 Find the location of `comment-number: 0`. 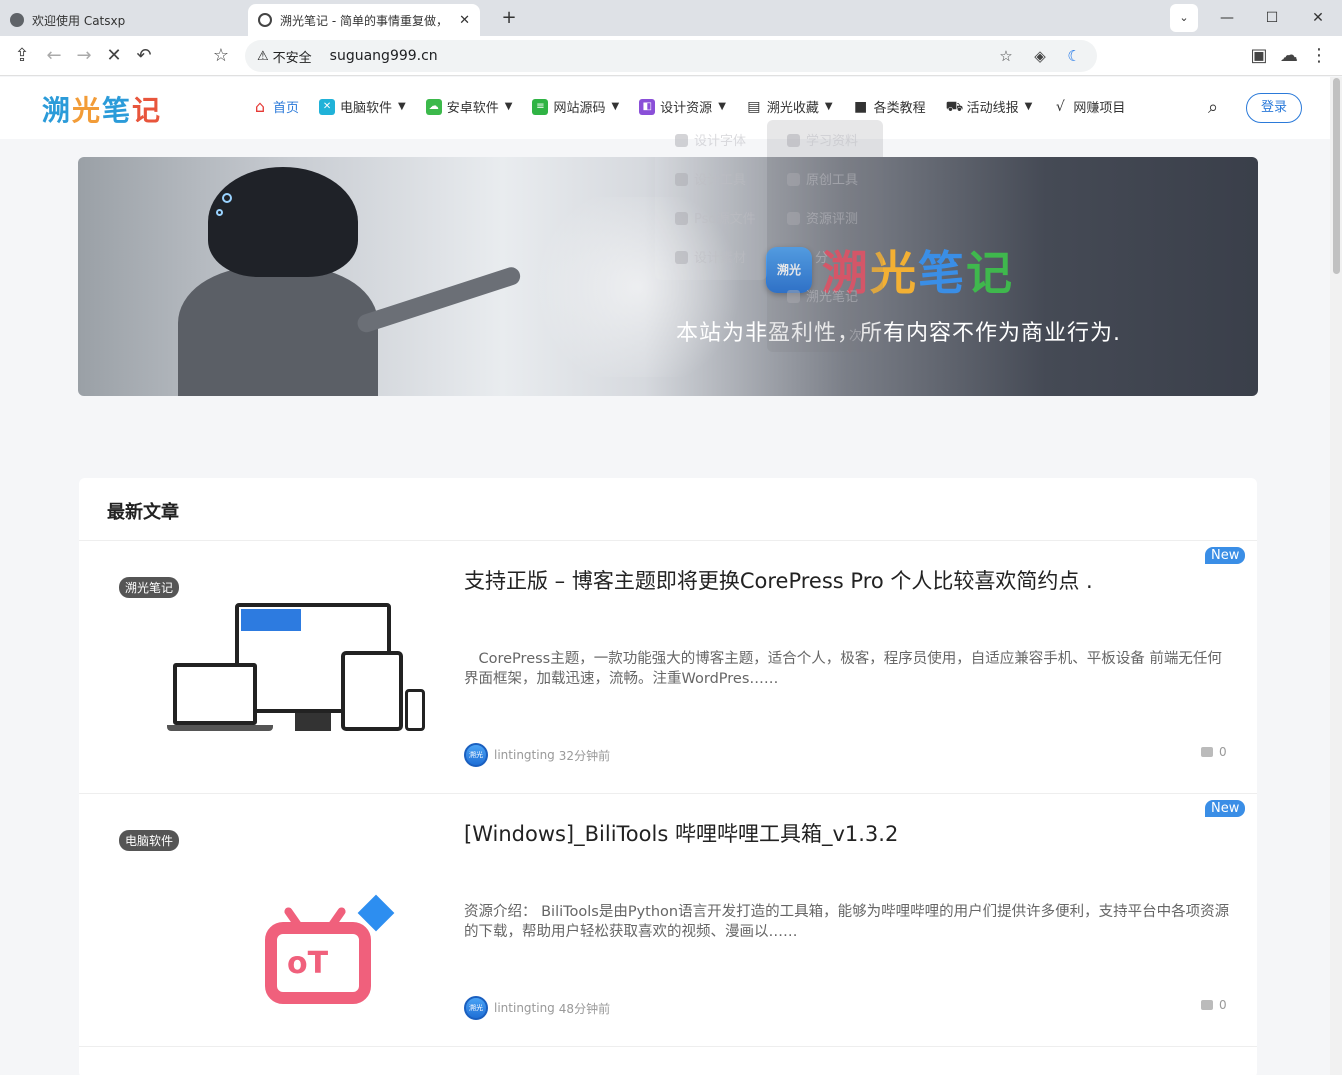

comment-number: 0 is located at coordinates (1223, 1005).